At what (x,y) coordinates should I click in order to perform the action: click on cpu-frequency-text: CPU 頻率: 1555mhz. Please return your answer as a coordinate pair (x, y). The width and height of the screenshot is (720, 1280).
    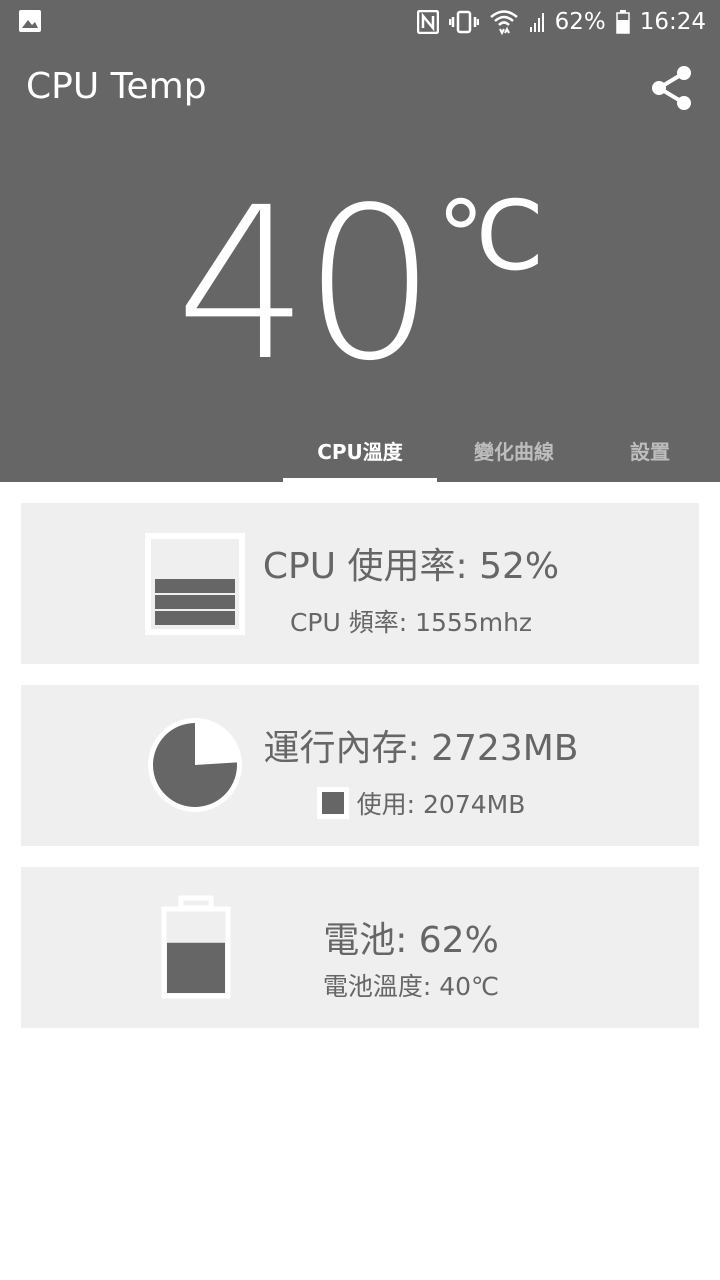
    Looking at the image, I should click on (411, 622).